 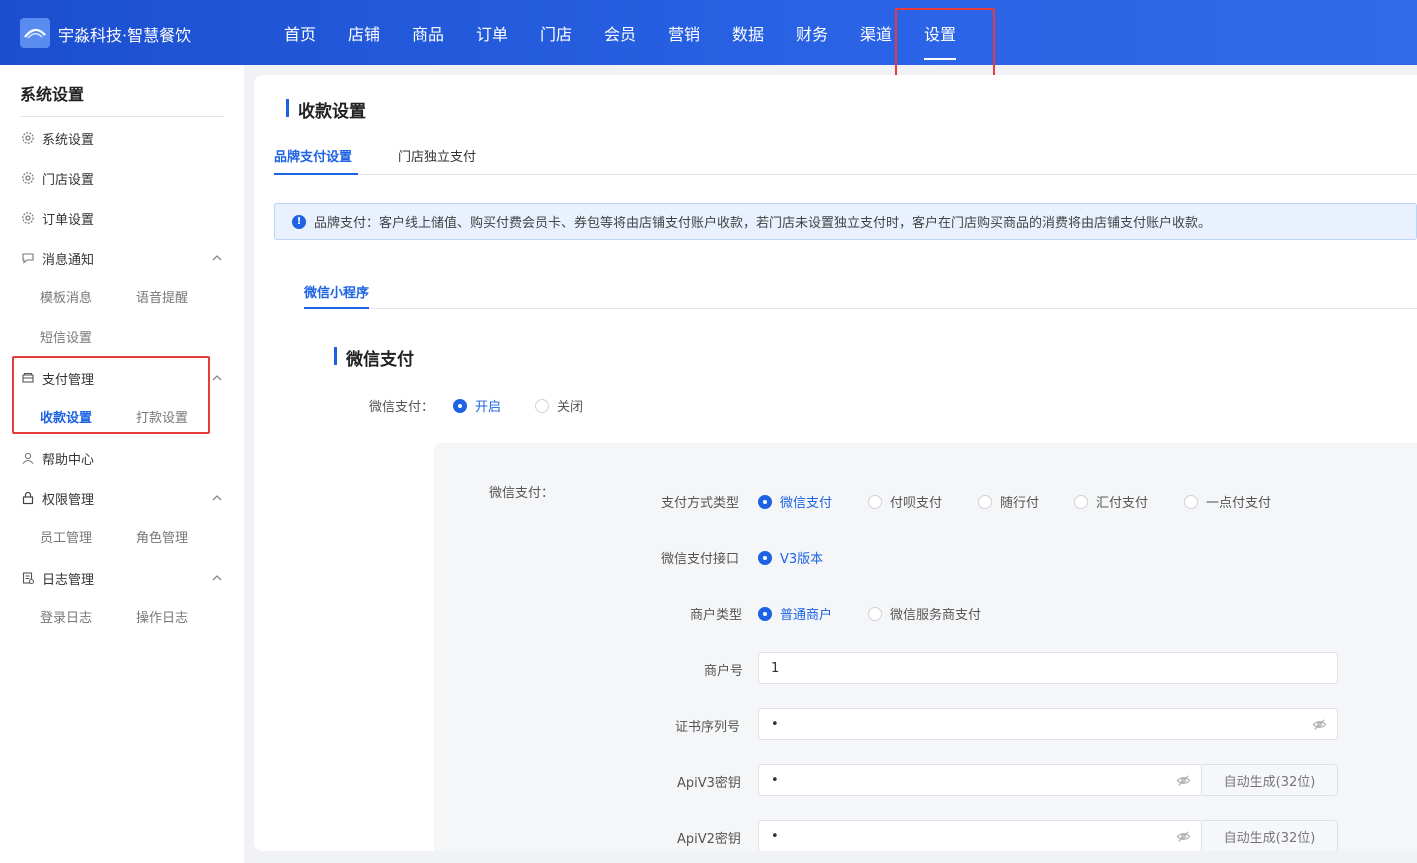 I want to click on wechat-pay-on-radio: 开启, so click(x=477, y=405).